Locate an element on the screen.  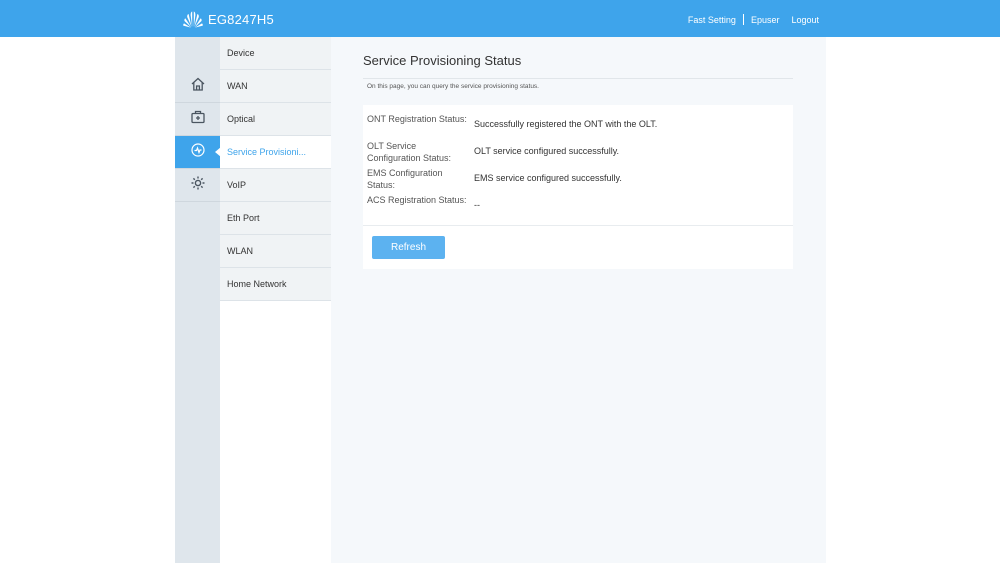
submenu-item-home-network: Home Network is located at coordinates (275, 284).